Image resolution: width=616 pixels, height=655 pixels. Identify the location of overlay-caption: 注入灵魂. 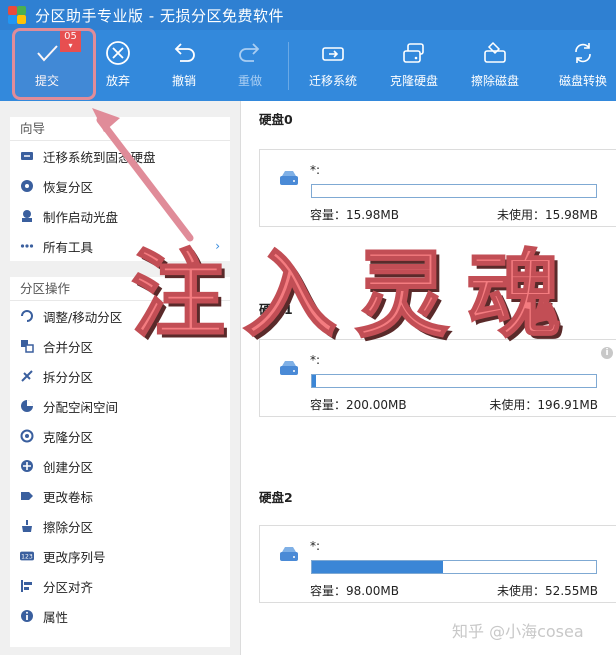
(354, 295).